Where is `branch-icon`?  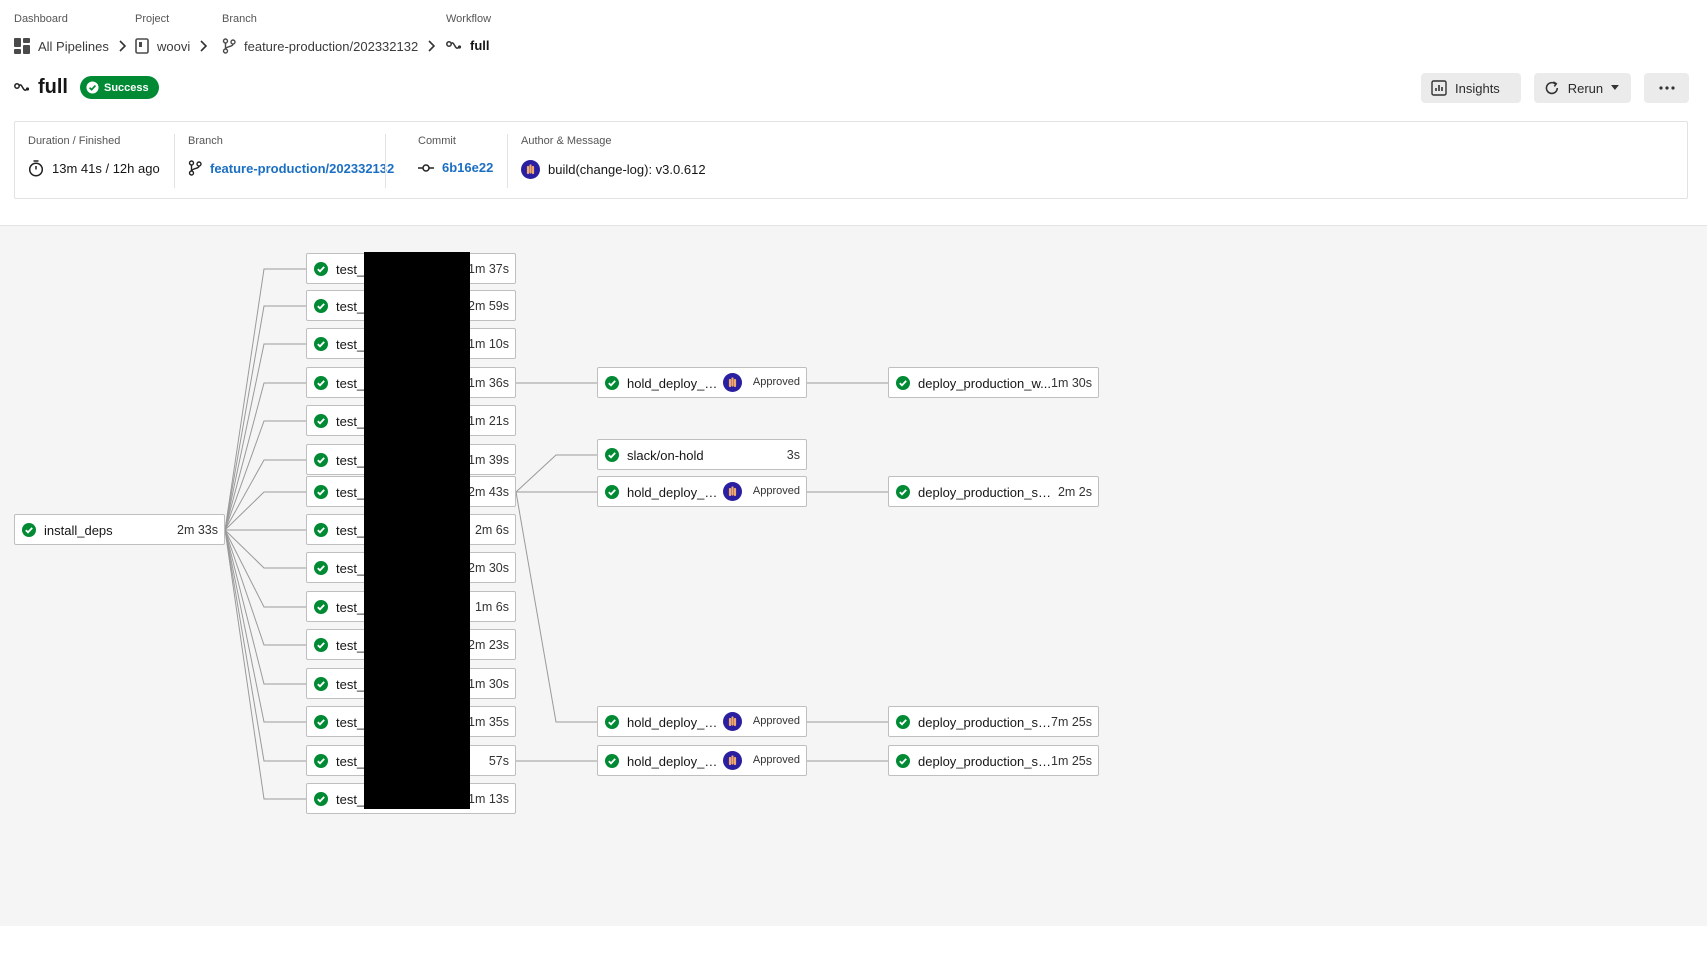 branch-icon is located at coordinates (195, 168).